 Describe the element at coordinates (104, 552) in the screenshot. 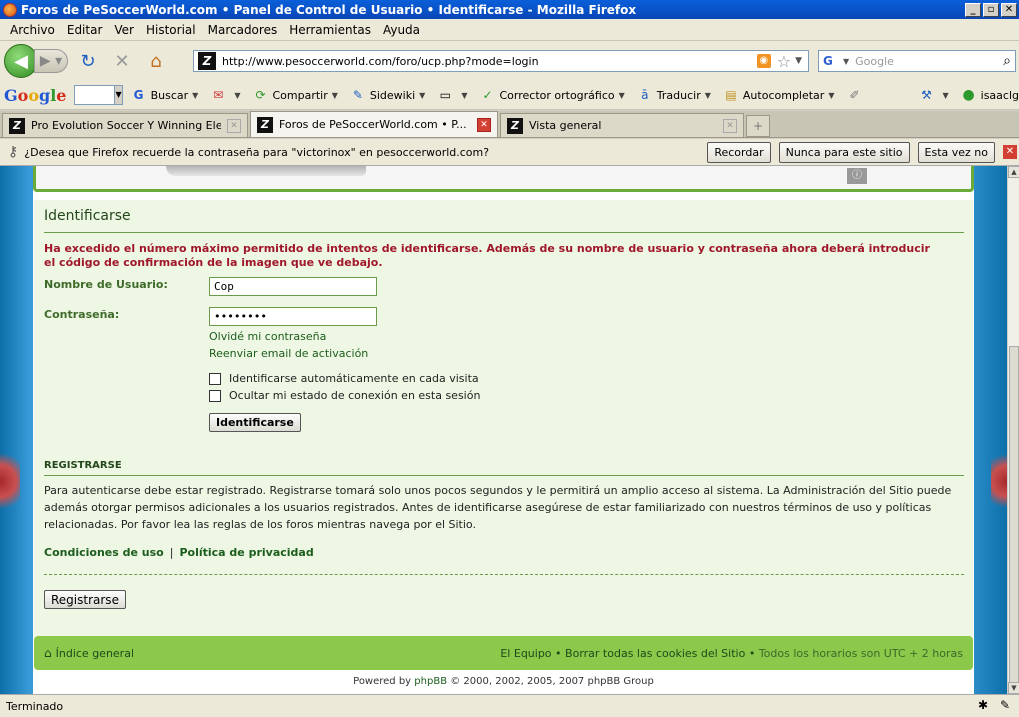

I see `terms-of-use-link: Condiciones de uso` at that location.